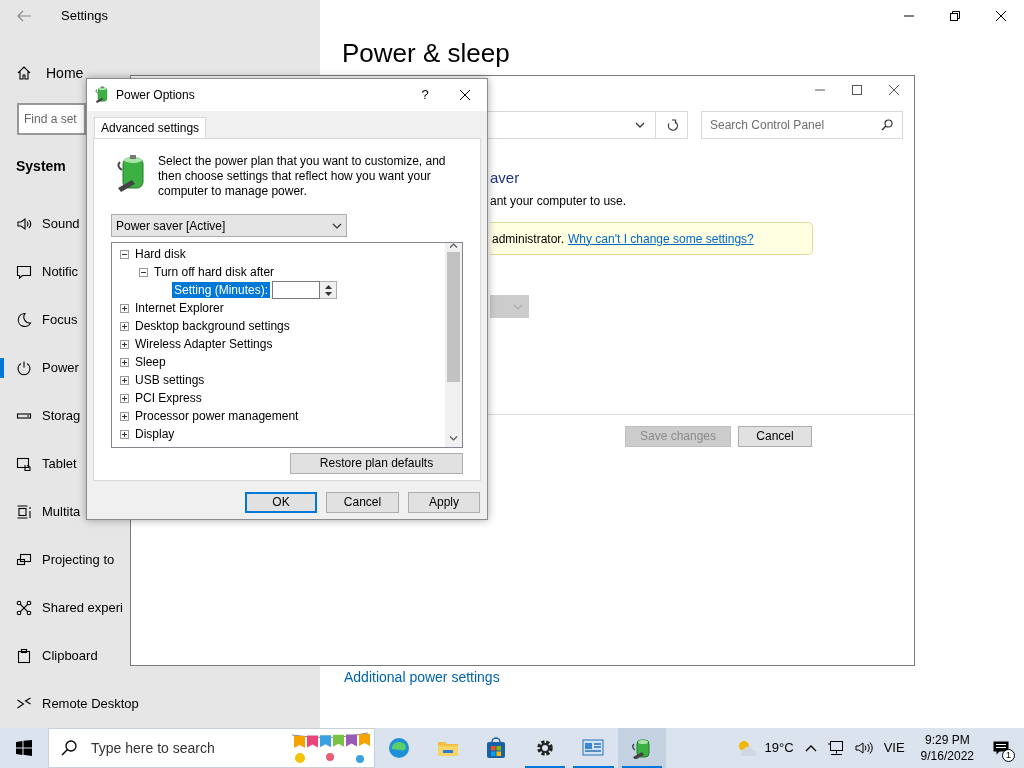  I want to click on help-button: ?, so click(425, 95).